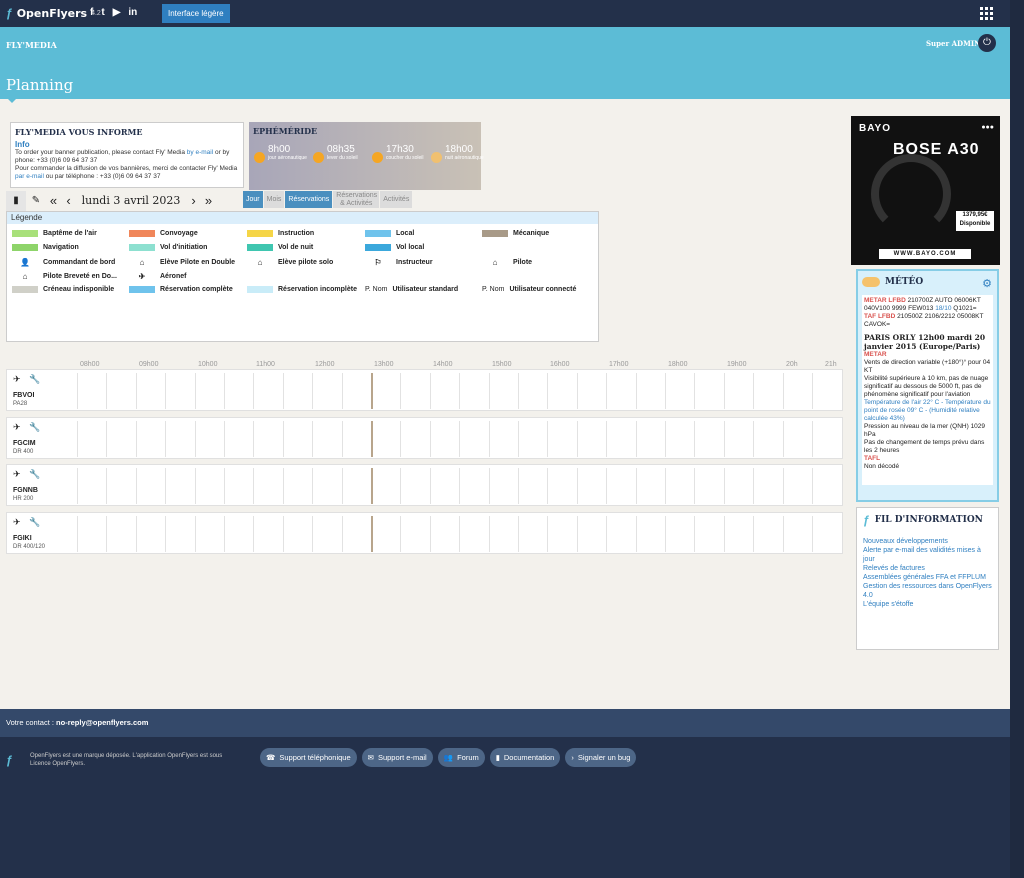  What do you see at coordinates (871, 282) in the screenshot?
I see `weather-icon` at bounding box center [871, 282].